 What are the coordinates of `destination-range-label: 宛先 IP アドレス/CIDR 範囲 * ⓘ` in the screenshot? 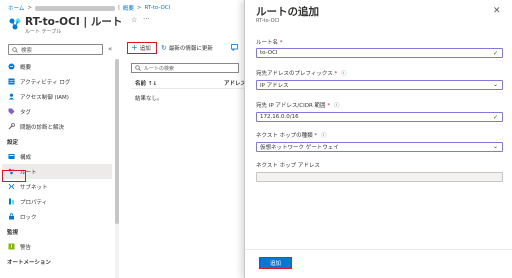 It's located at (297, 105).